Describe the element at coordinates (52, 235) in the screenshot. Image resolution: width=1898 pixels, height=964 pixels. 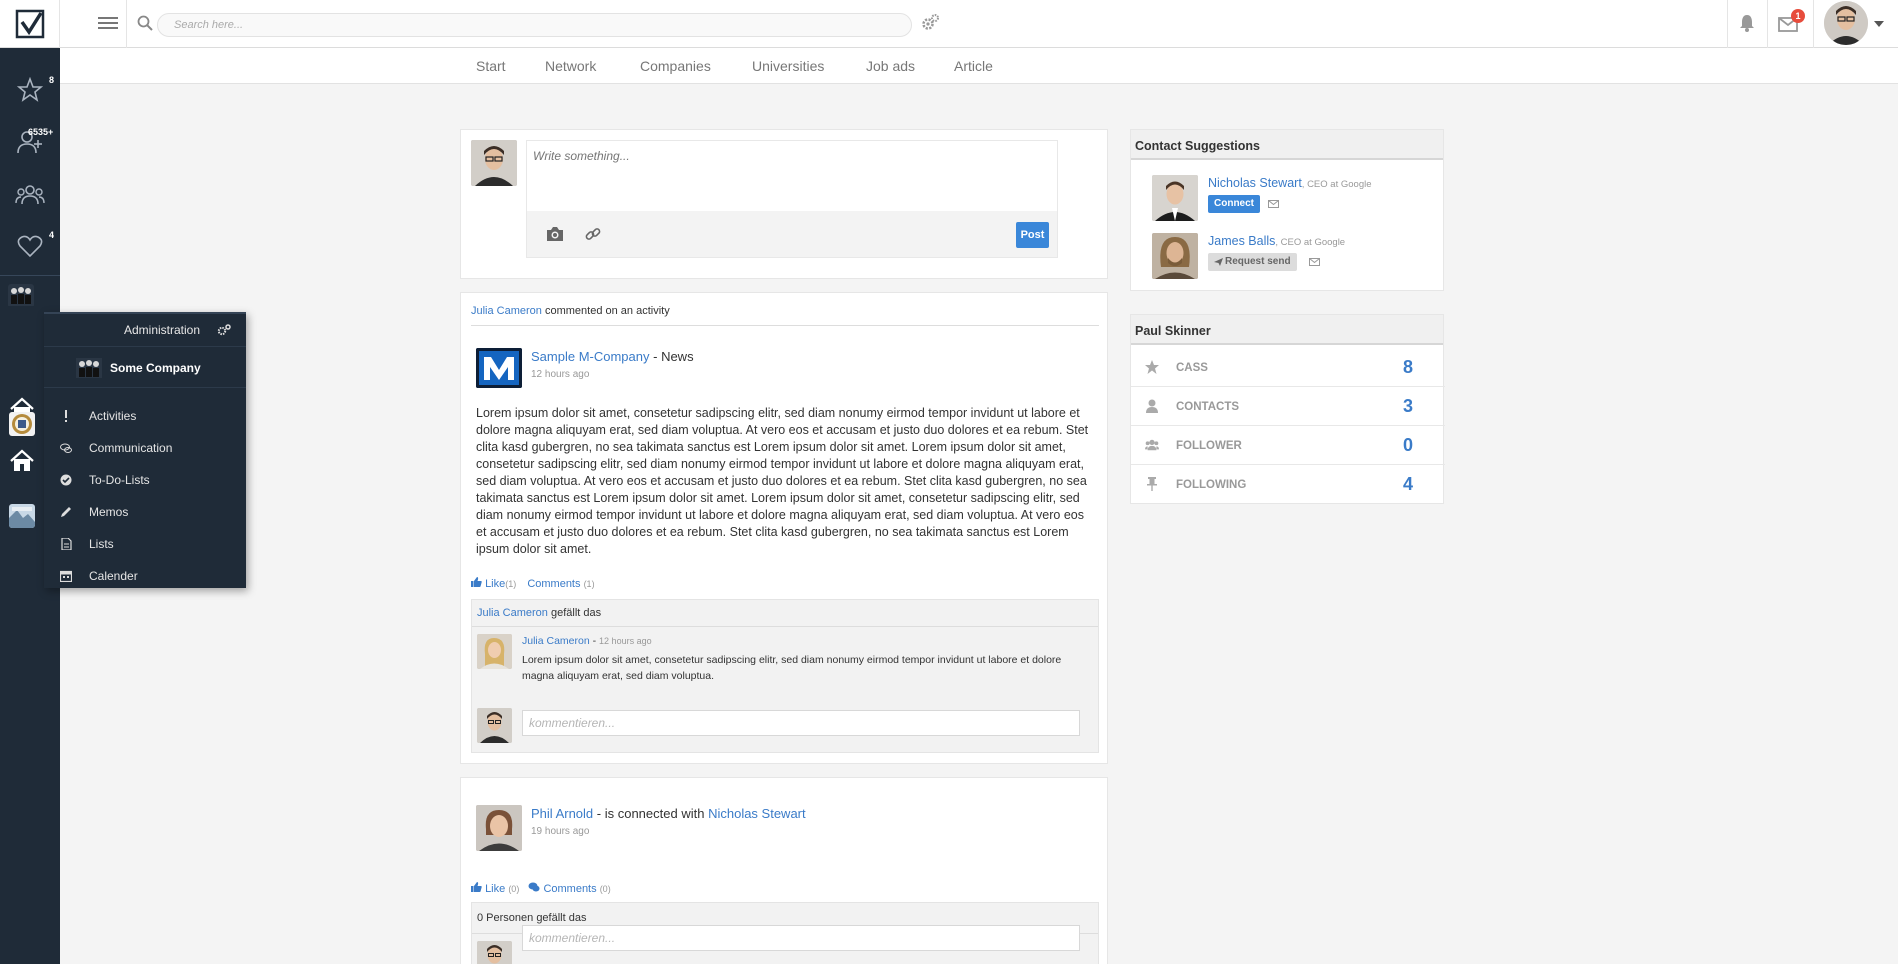
I see `likes-badge: 4` at that location.